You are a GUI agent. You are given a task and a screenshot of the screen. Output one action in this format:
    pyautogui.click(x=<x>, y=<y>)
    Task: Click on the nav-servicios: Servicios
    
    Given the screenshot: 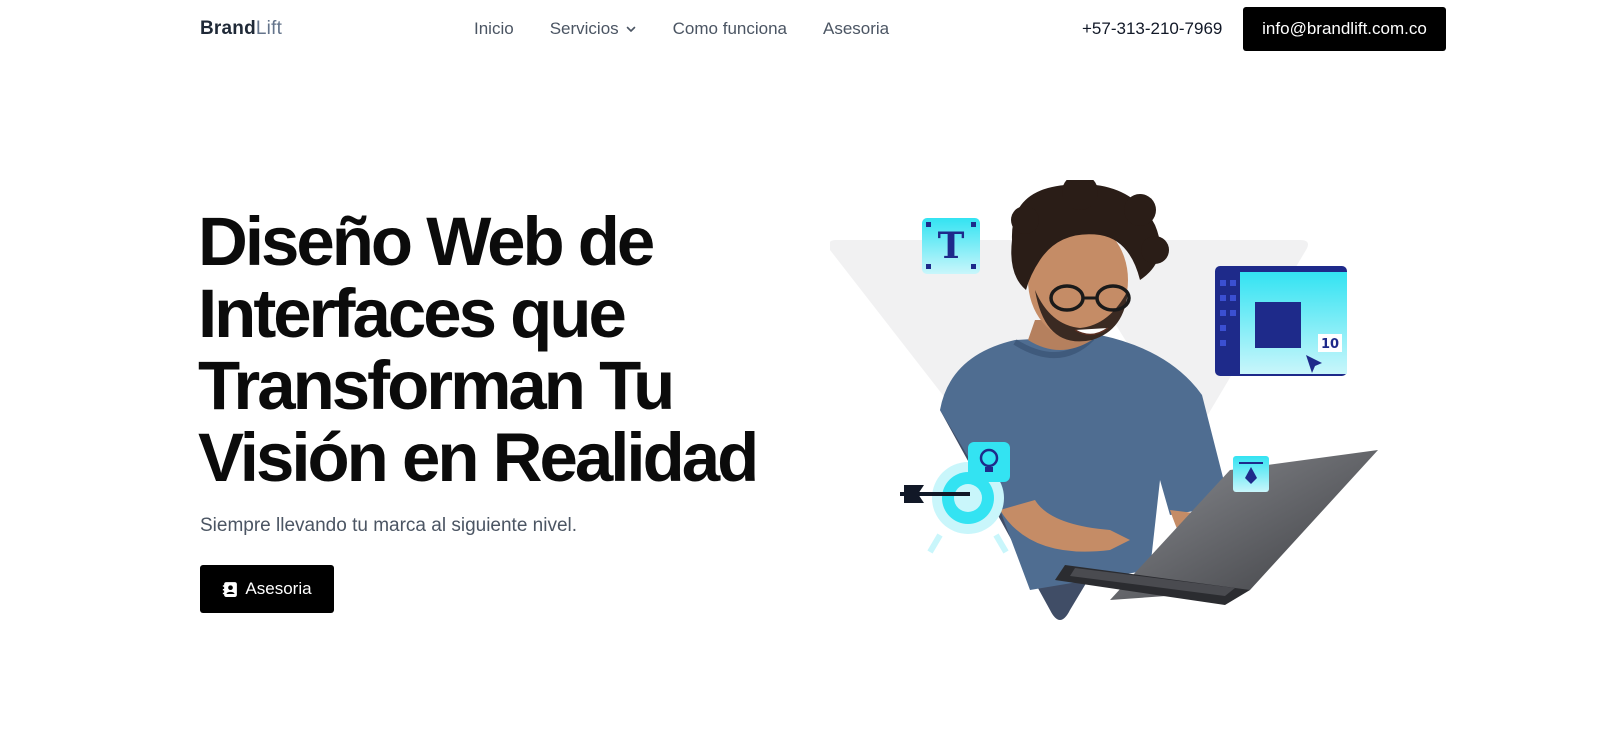 What is the action you would take?
    pyautogui.click(x=593, y=29)
    